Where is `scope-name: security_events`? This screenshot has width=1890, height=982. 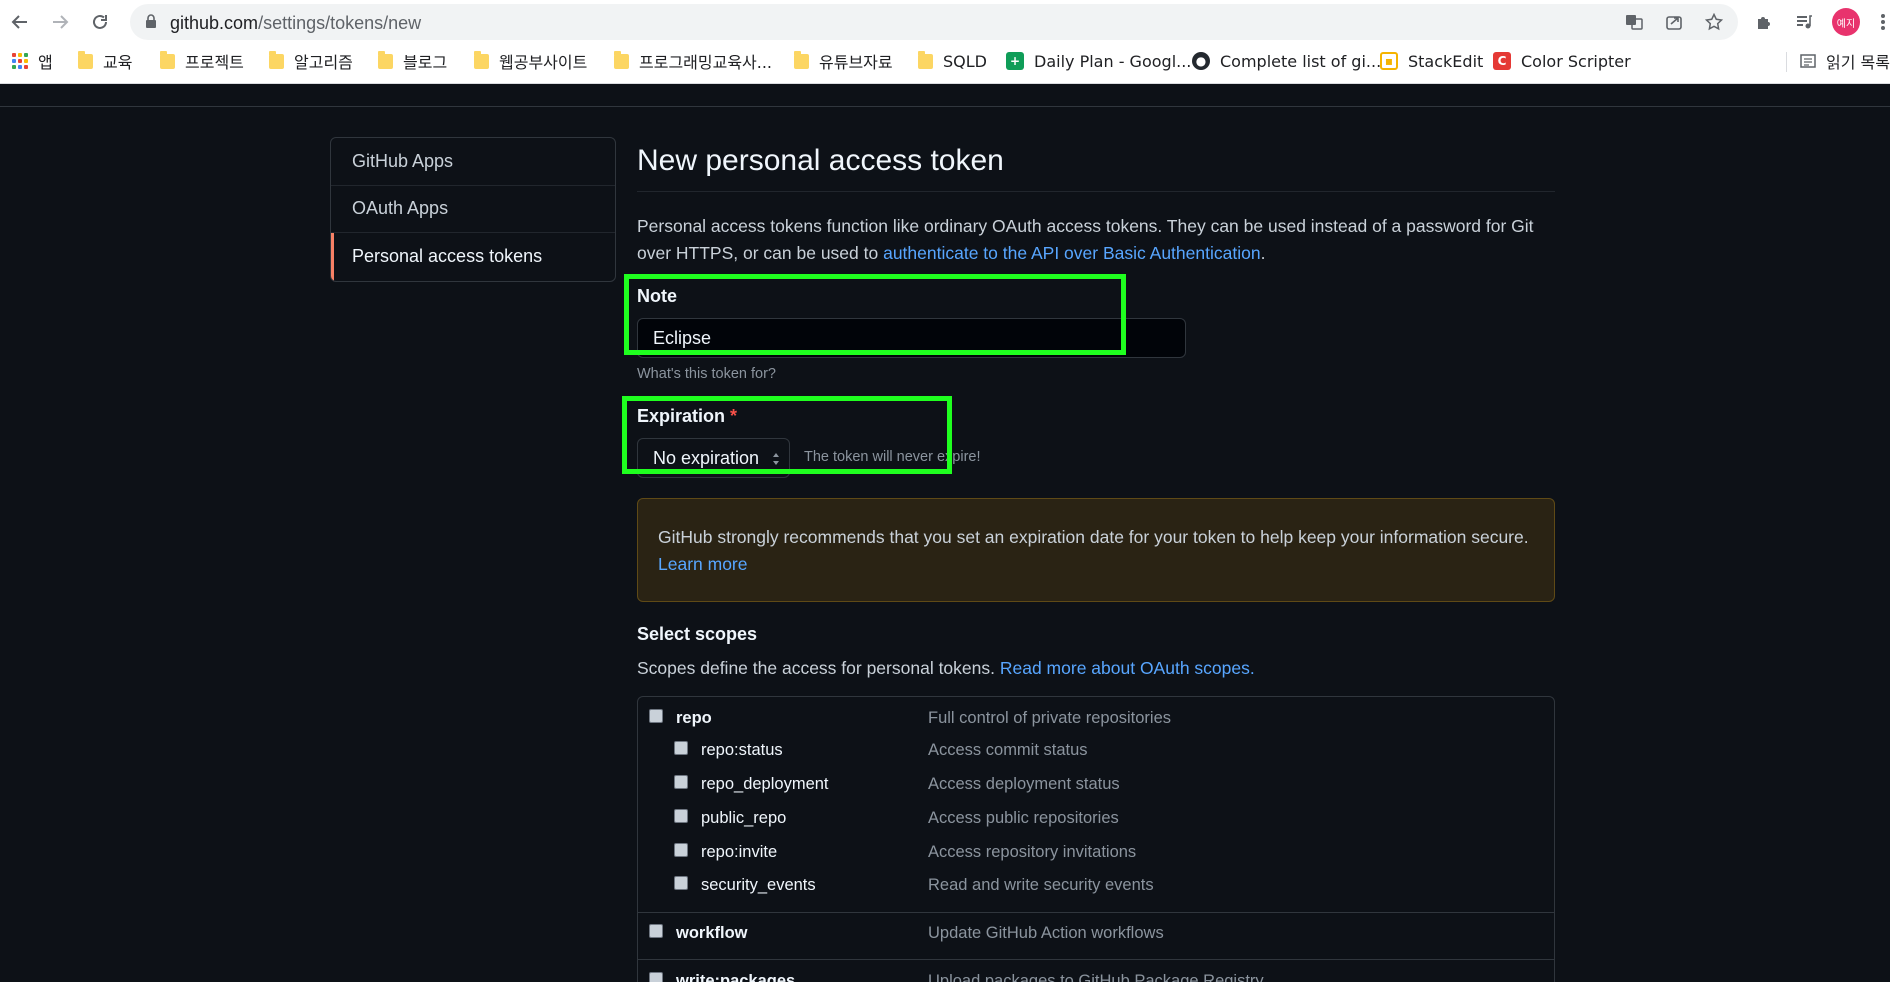
scope-name: security_events is located at coordinates (758, 885).